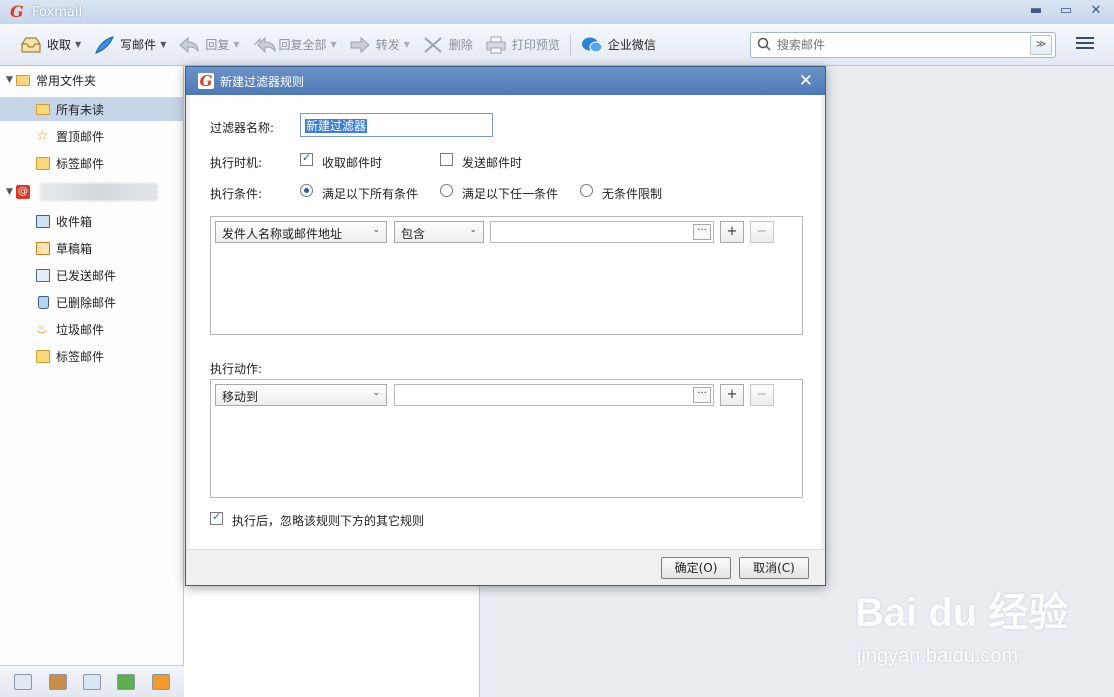 This screenshot has width=1114, height=697. What do you see at coordinates (407, 44) in the screenshot?
I see `forward-dropdown-icon: ▼` at bounding box center [407, 44].